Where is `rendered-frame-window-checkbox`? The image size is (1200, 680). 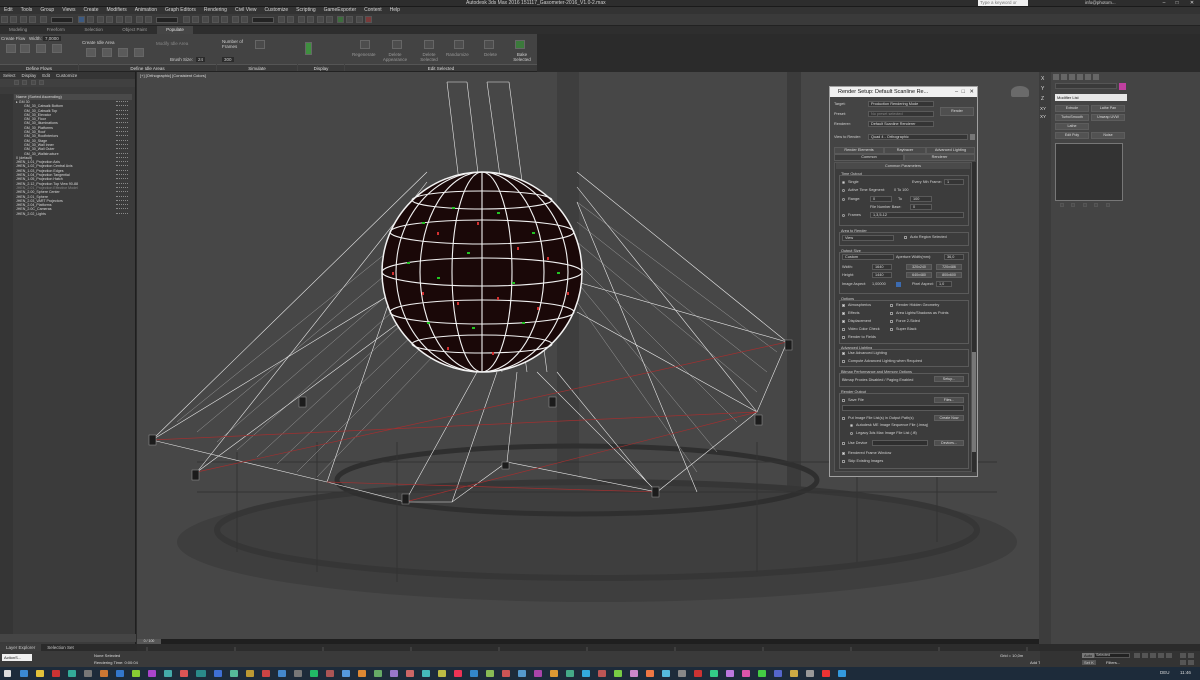
rendered-frame-window-checkbox is located at coordinates (843, 453).